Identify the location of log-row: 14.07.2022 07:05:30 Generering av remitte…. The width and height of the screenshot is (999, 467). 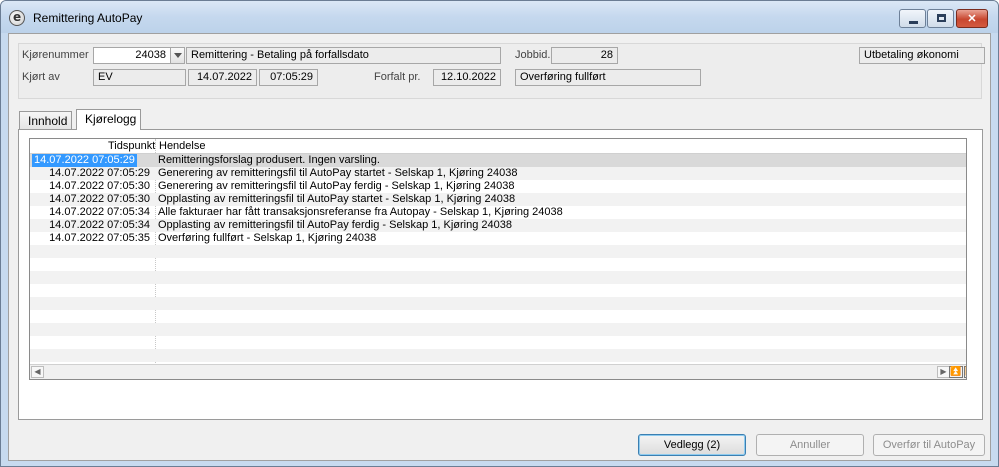
(498, 186).